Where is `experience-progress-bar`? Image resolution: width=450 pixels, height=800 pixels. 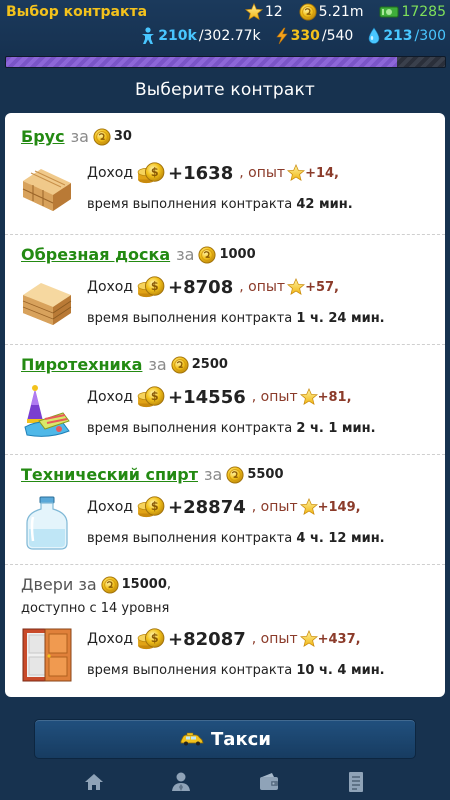
experience-progress-bar is located at coordinates (225, 62).